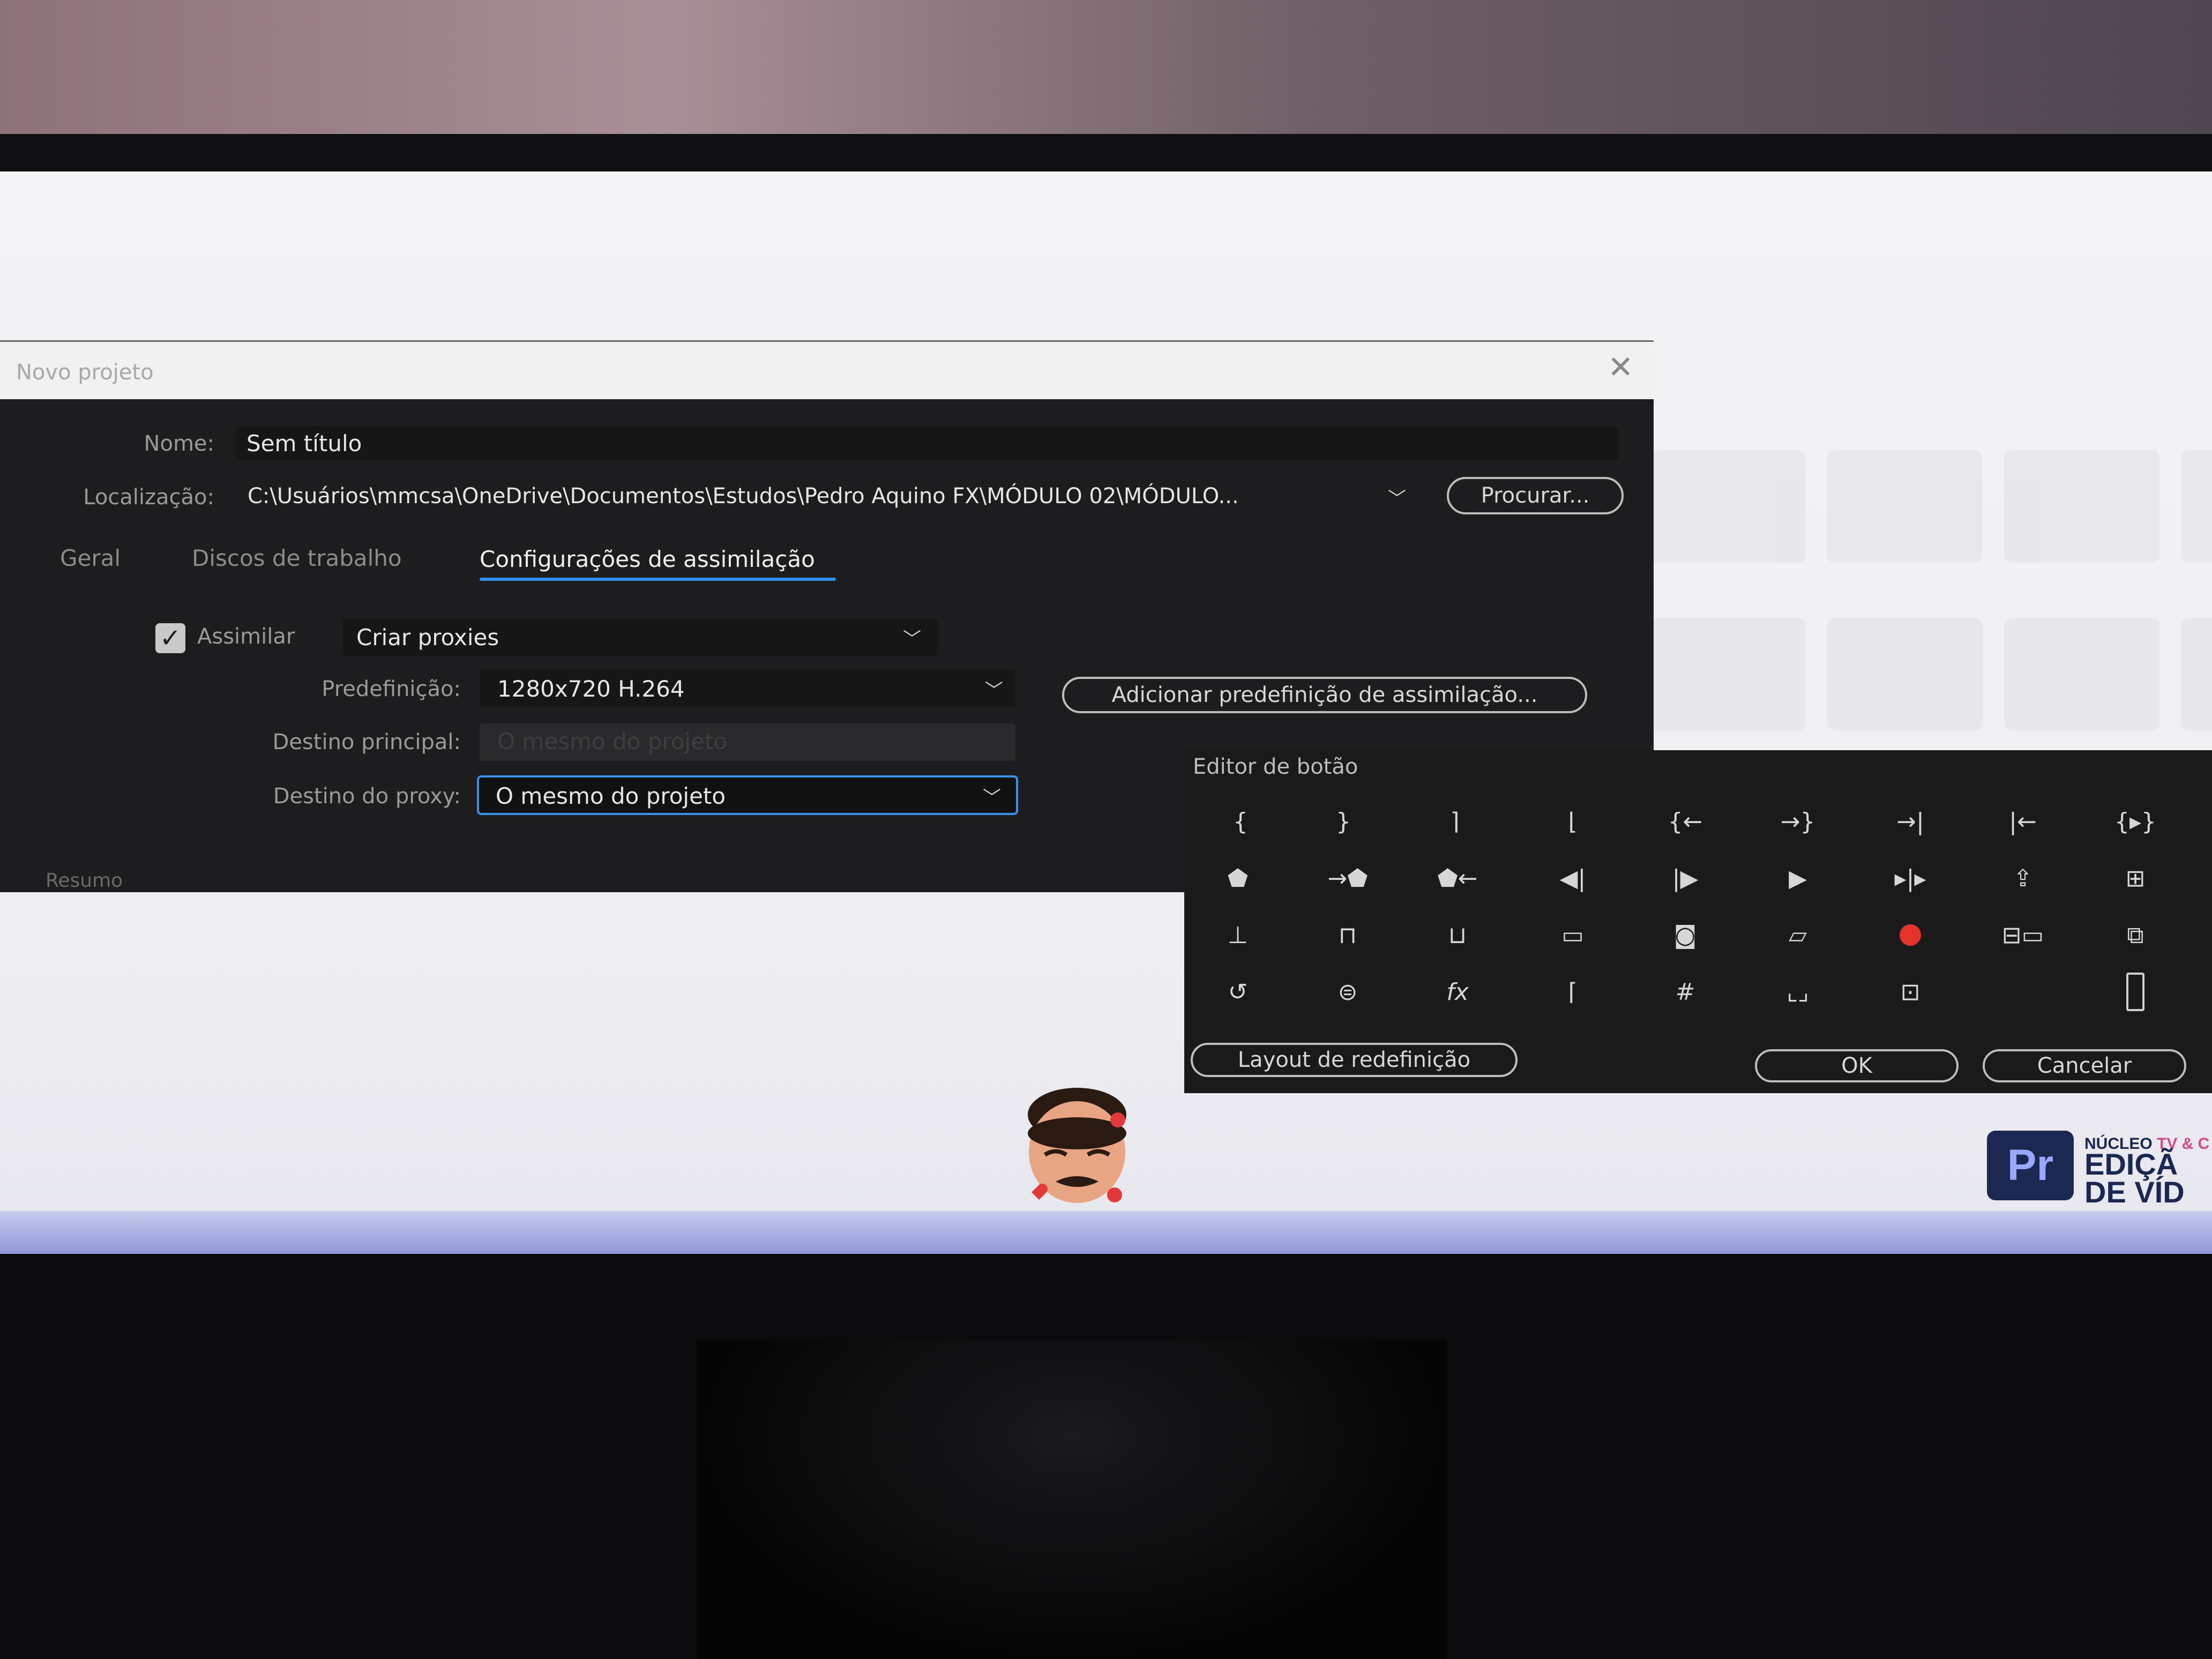 The height and width of the screenshot is (1659, 2212). I want to click on close-icon: ✕, so click(1621, 367).